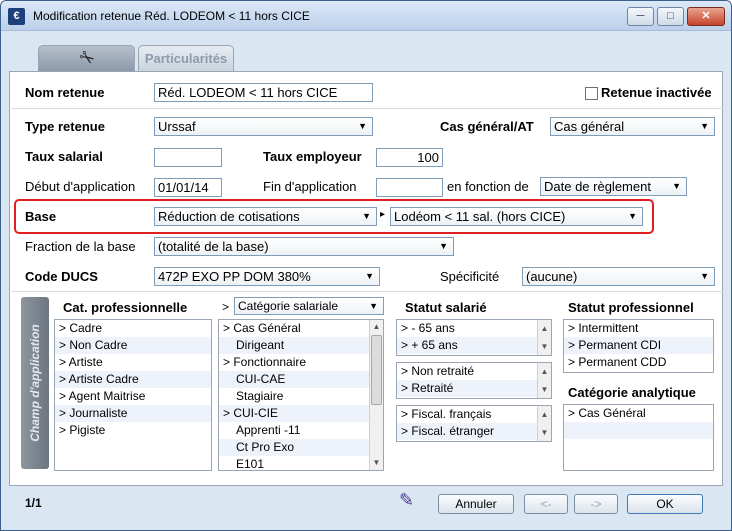 This screenshot has height=531, width=732. I want to click on close-button: ✕, so click(706, 16).